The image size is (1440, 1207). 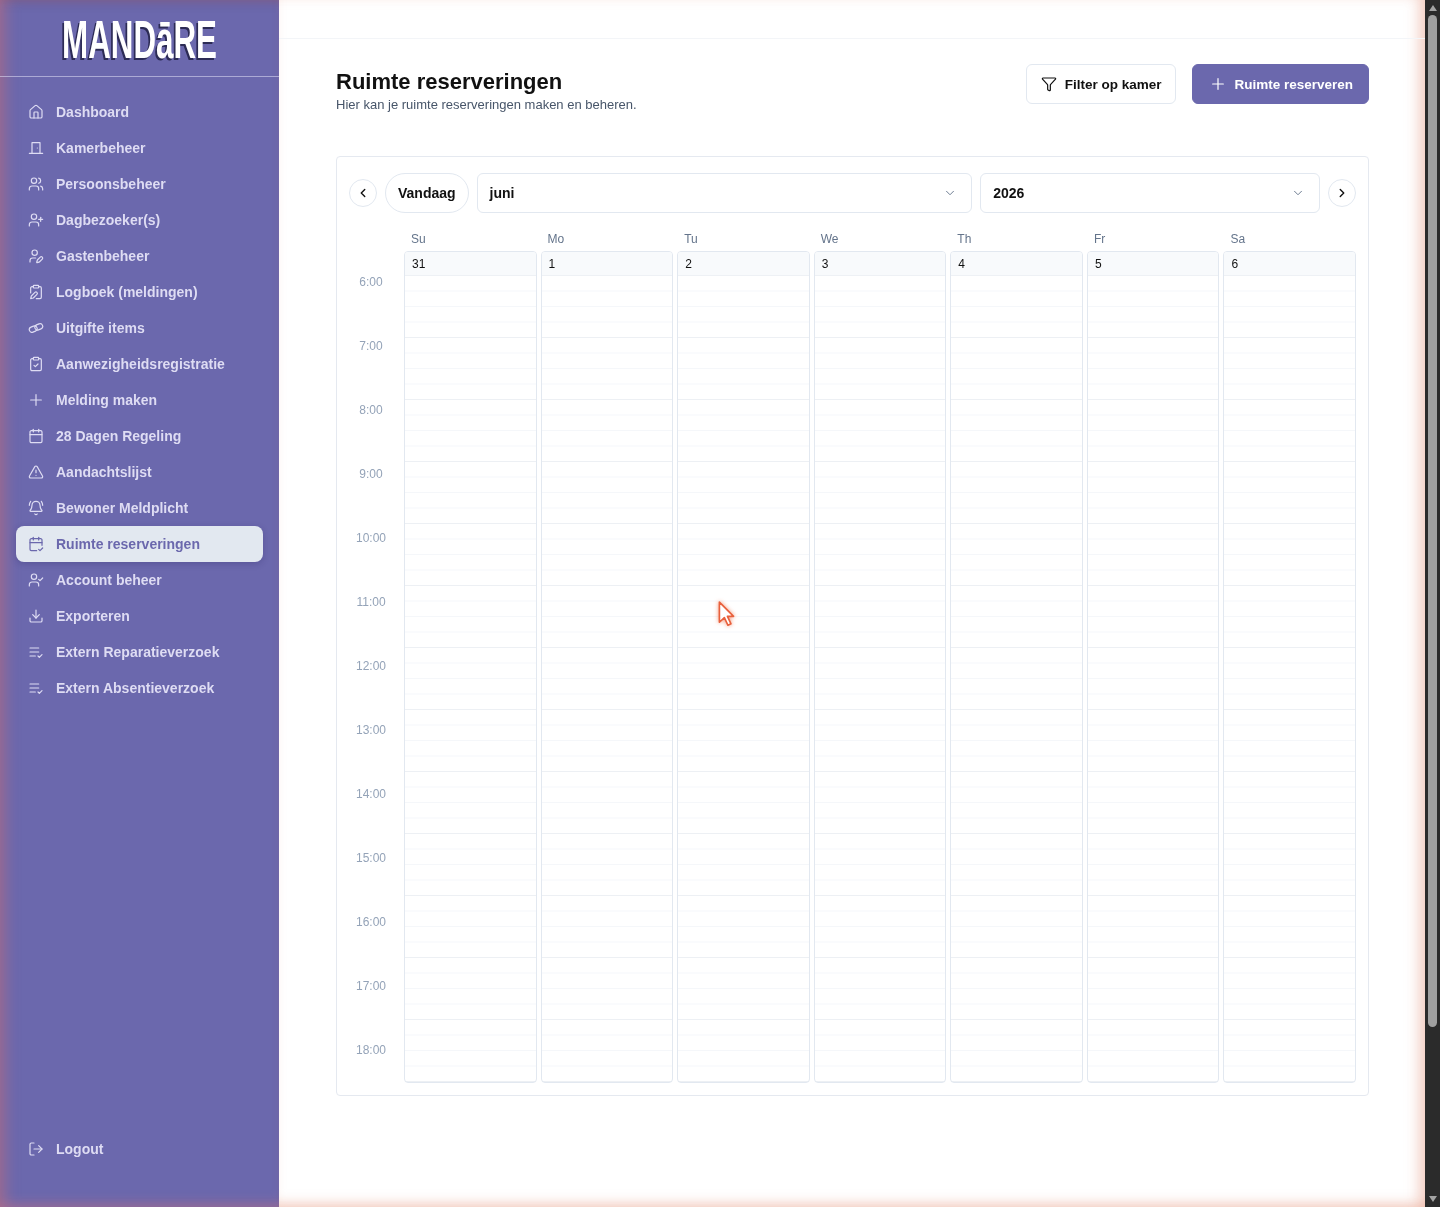 I want to click on weekday-label: Th, so click(x=964, y=239).